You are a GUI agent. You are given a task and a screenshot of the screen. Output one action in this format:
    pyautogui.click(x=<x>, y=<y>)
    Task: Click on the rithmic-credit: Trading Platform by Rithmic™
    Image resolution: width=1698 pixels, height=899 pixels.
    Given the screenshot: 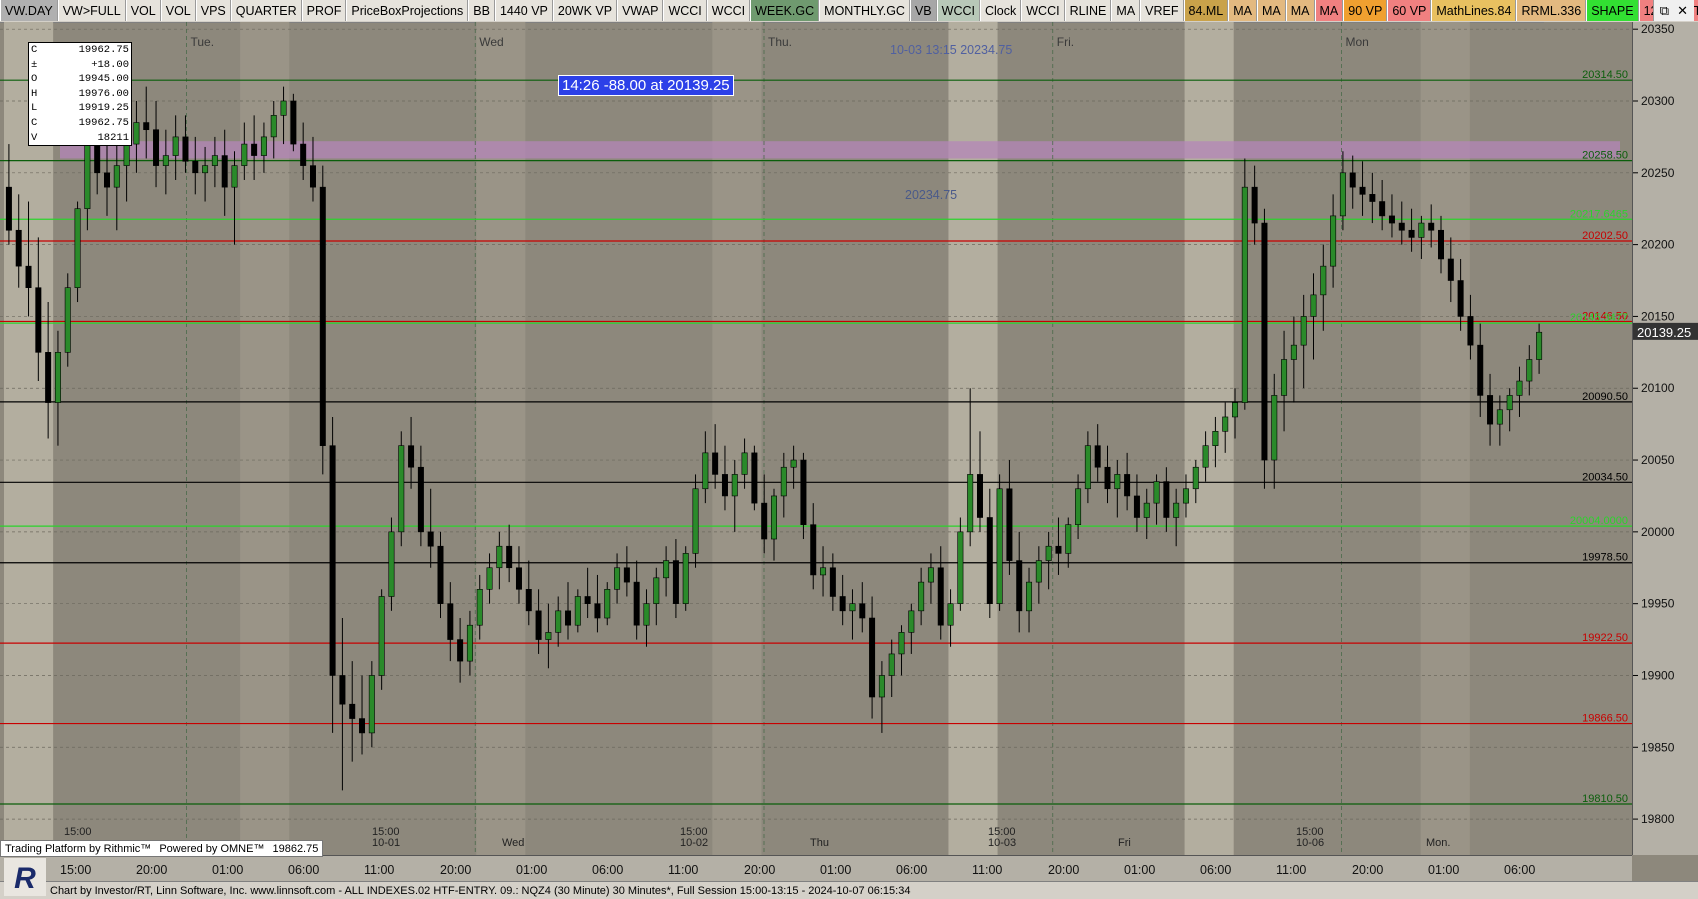 What is the action you would take?
    pyautogui.click(x=78, y=848)
    